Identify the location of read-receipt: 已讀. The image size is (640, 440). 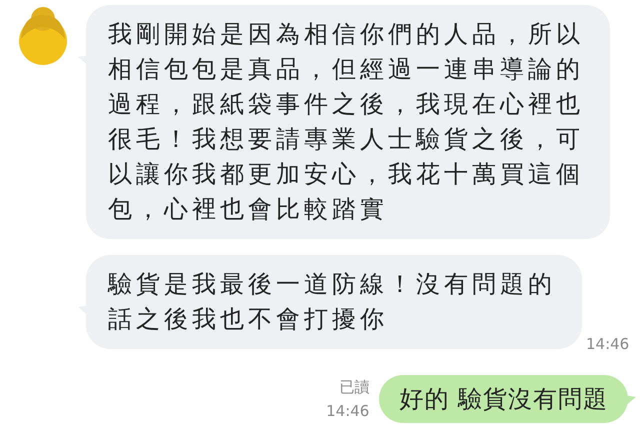
(354, 387).